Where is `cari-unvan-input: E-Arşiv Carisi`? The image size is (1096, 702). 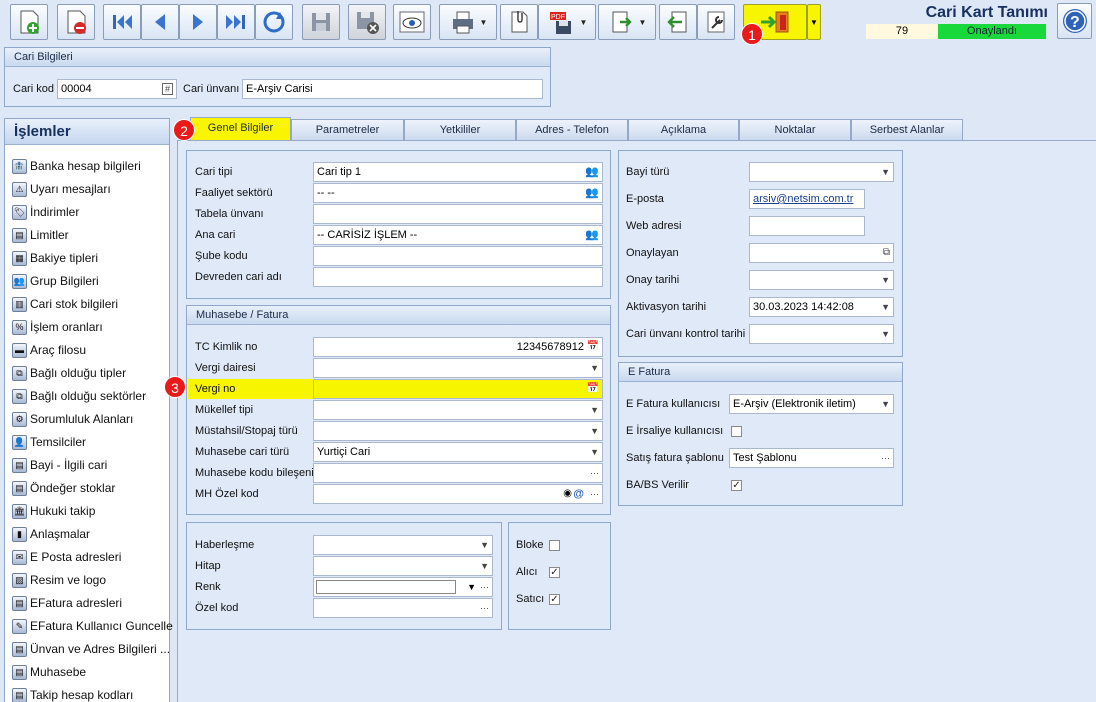 cari-unvan-input: E-Arşiv Carisi is located at coordinates (392, 89).